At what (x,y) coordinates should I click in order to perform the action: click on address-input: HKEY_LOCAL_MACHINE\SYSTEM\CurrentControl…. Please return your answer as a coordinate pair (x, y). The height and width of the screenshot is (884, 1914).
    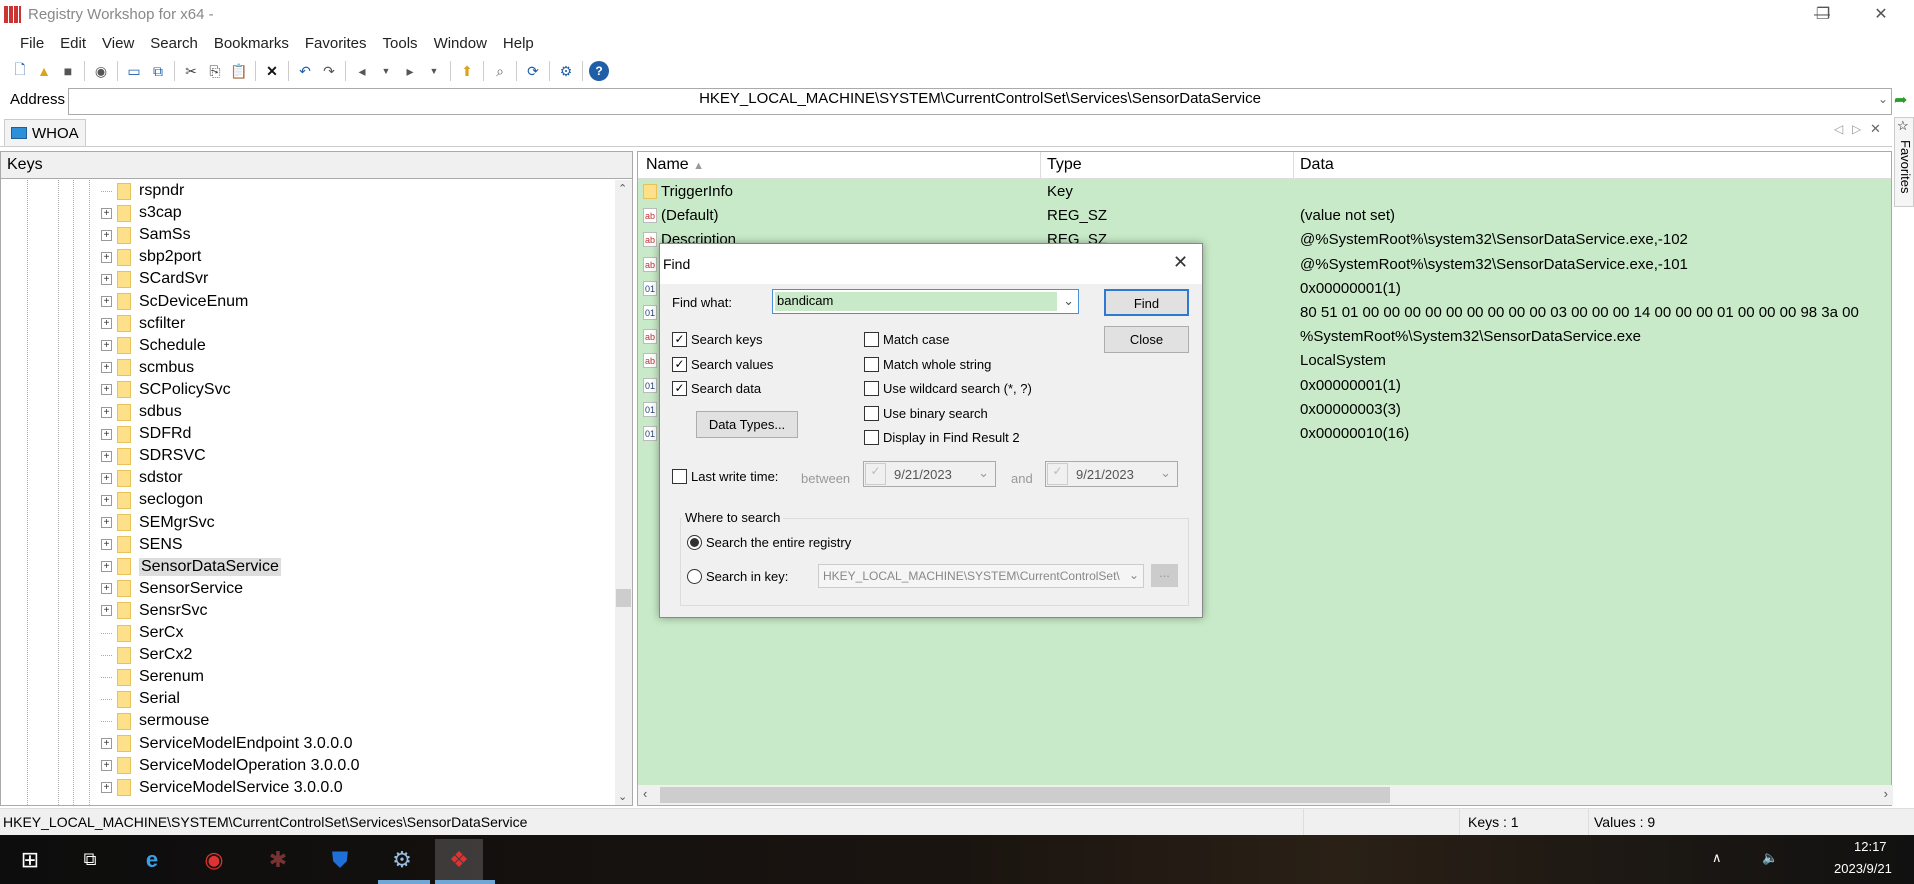
    Looking at the image, I should click on (980, 101).